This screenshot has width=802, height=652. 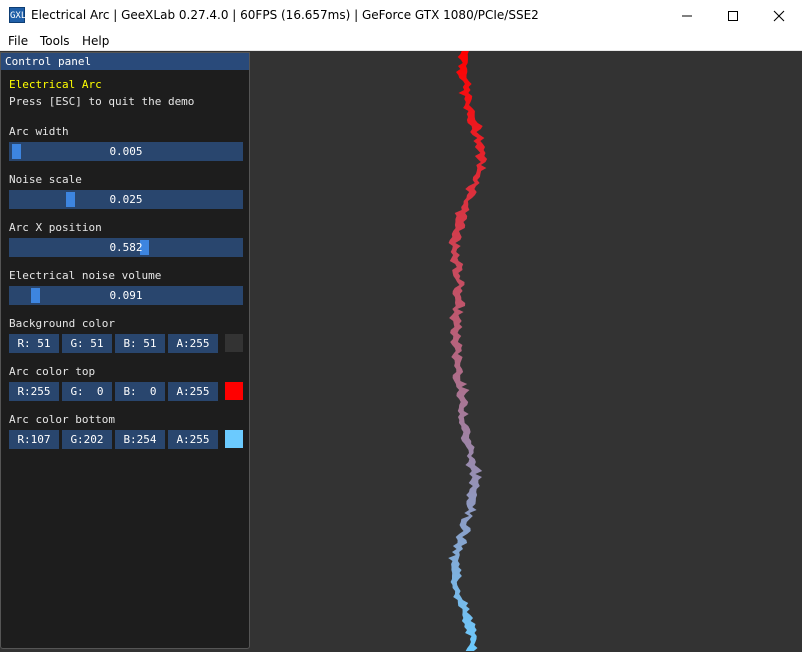 I want to click on menu-file: File, so click(x=18, y=41).